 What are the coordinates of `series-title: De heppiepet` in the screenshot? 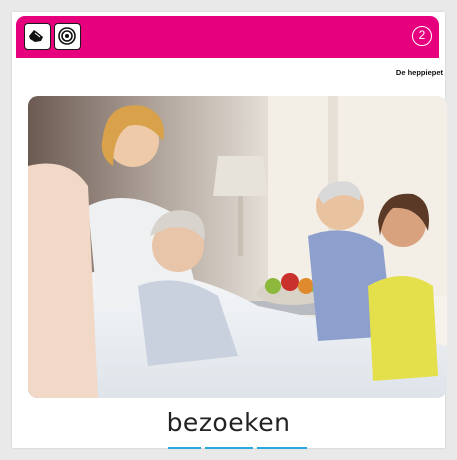 It's located at (419, 72).